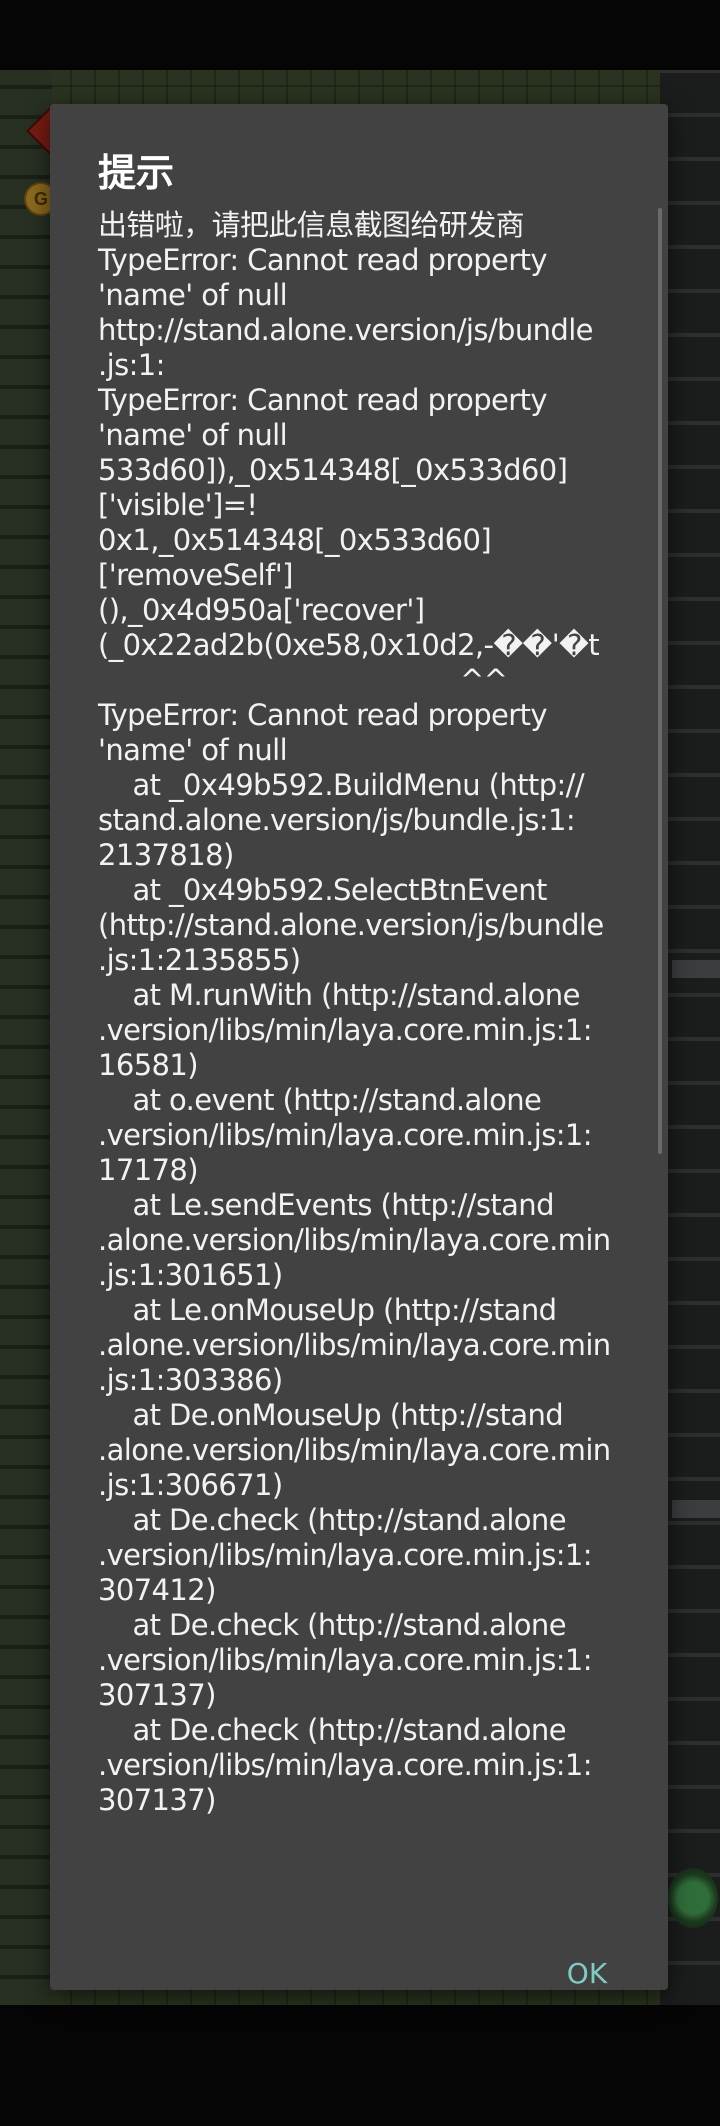  What do you see at coordinates (587, 1973) in the screenshot?
I see `ok-button: OK` at bounding box center [587, 1973].